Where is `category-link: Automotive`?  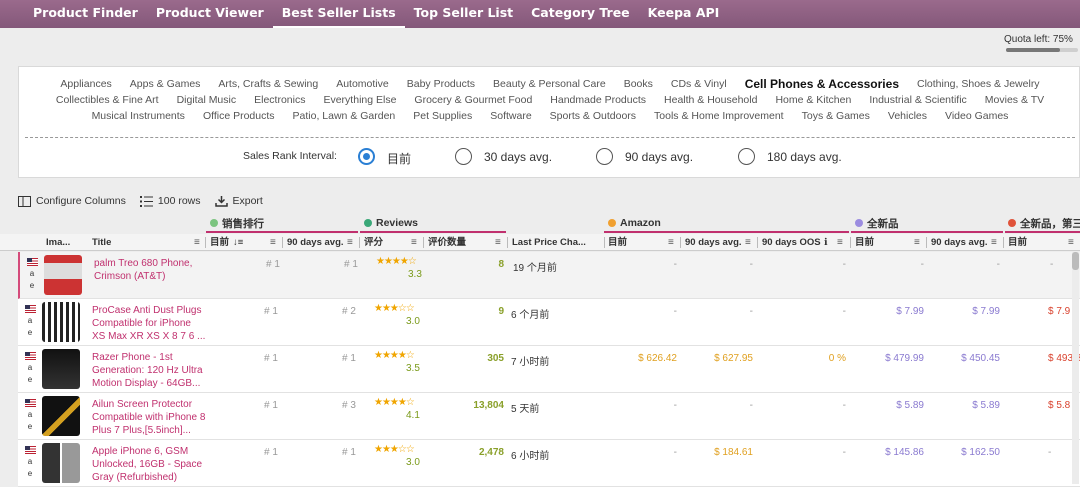
category-link: Automotive is located at coordinates (362, 84).